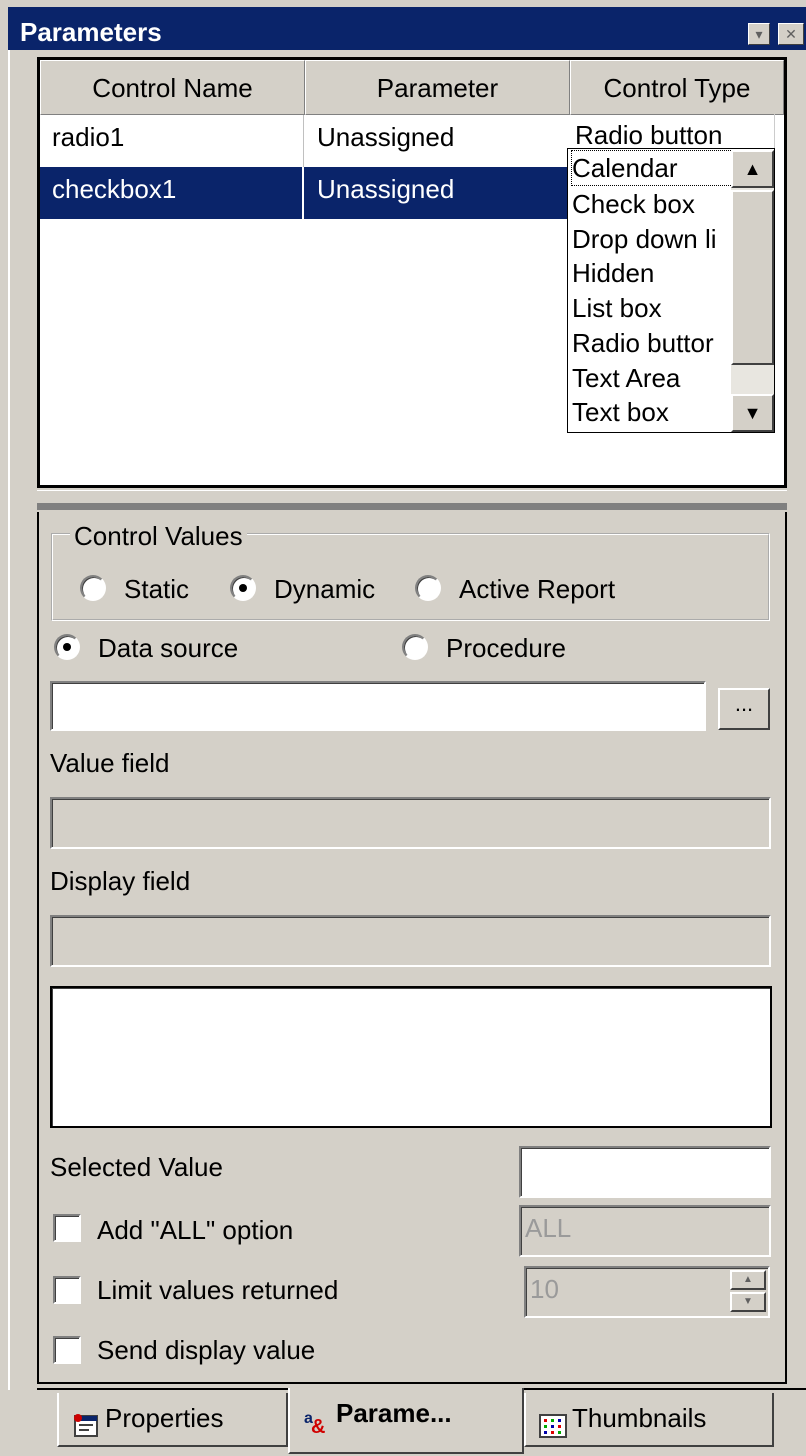 This screenshot has height=1456, width=806. Describe the element at coordinates (67, 1350) in the screenshot. I see `send-display-value-checkbox` at that location.